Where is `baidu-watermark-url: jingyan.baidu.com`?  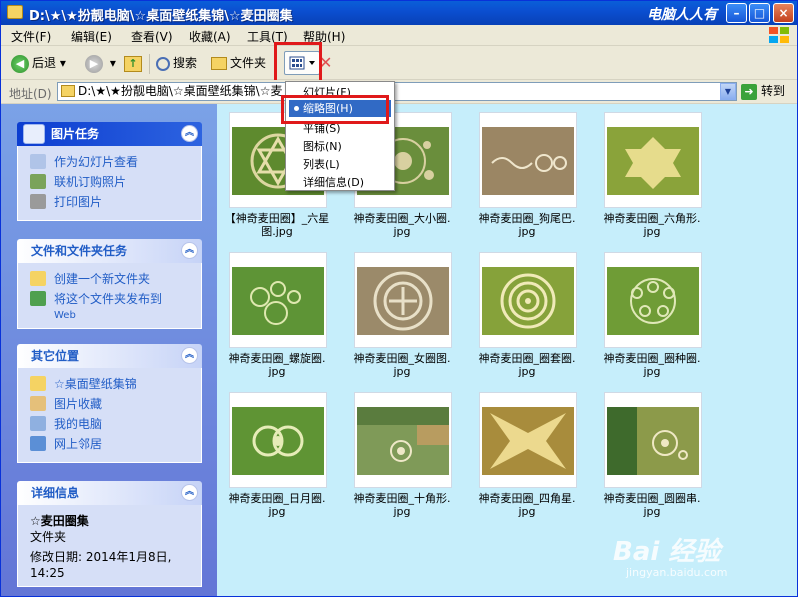
baidu-watermark-url: jingyan.baidu.com is located at coordinates (677, 572).